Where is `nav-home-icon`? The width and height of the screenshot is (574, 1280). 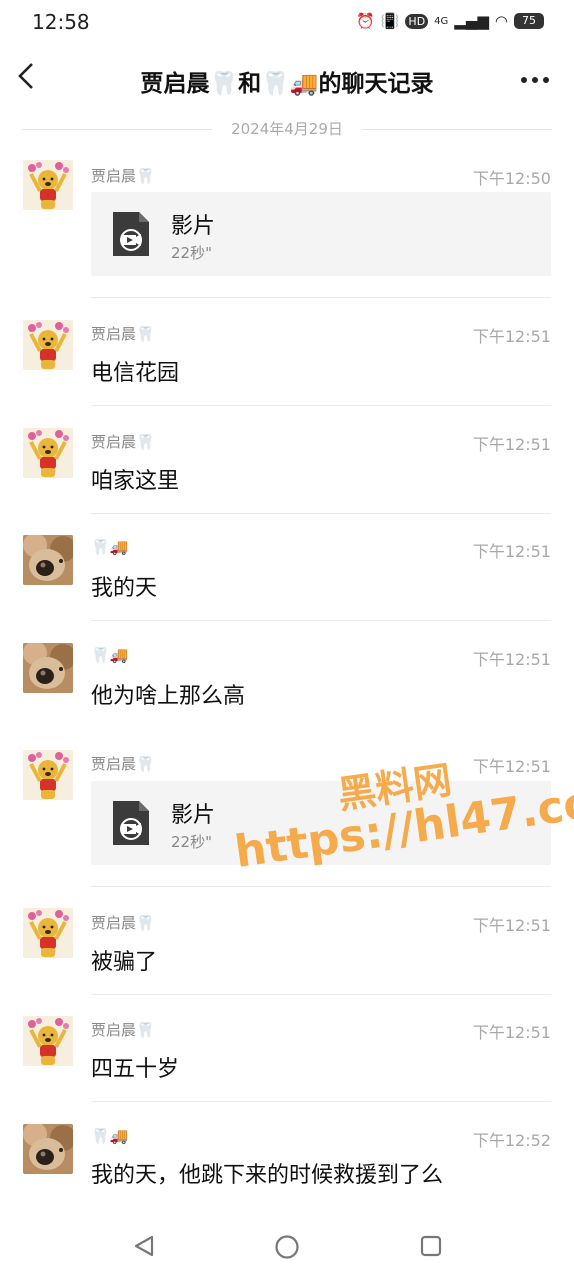 nav-home-icon is located at coordinates (287, 1249).